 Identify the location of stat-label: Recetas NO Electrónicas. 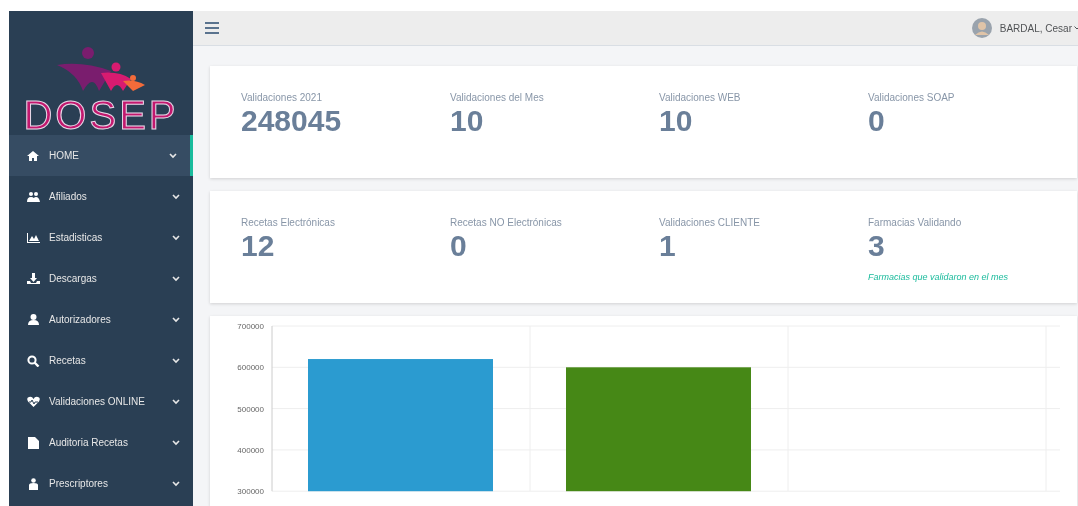
(506, 222).